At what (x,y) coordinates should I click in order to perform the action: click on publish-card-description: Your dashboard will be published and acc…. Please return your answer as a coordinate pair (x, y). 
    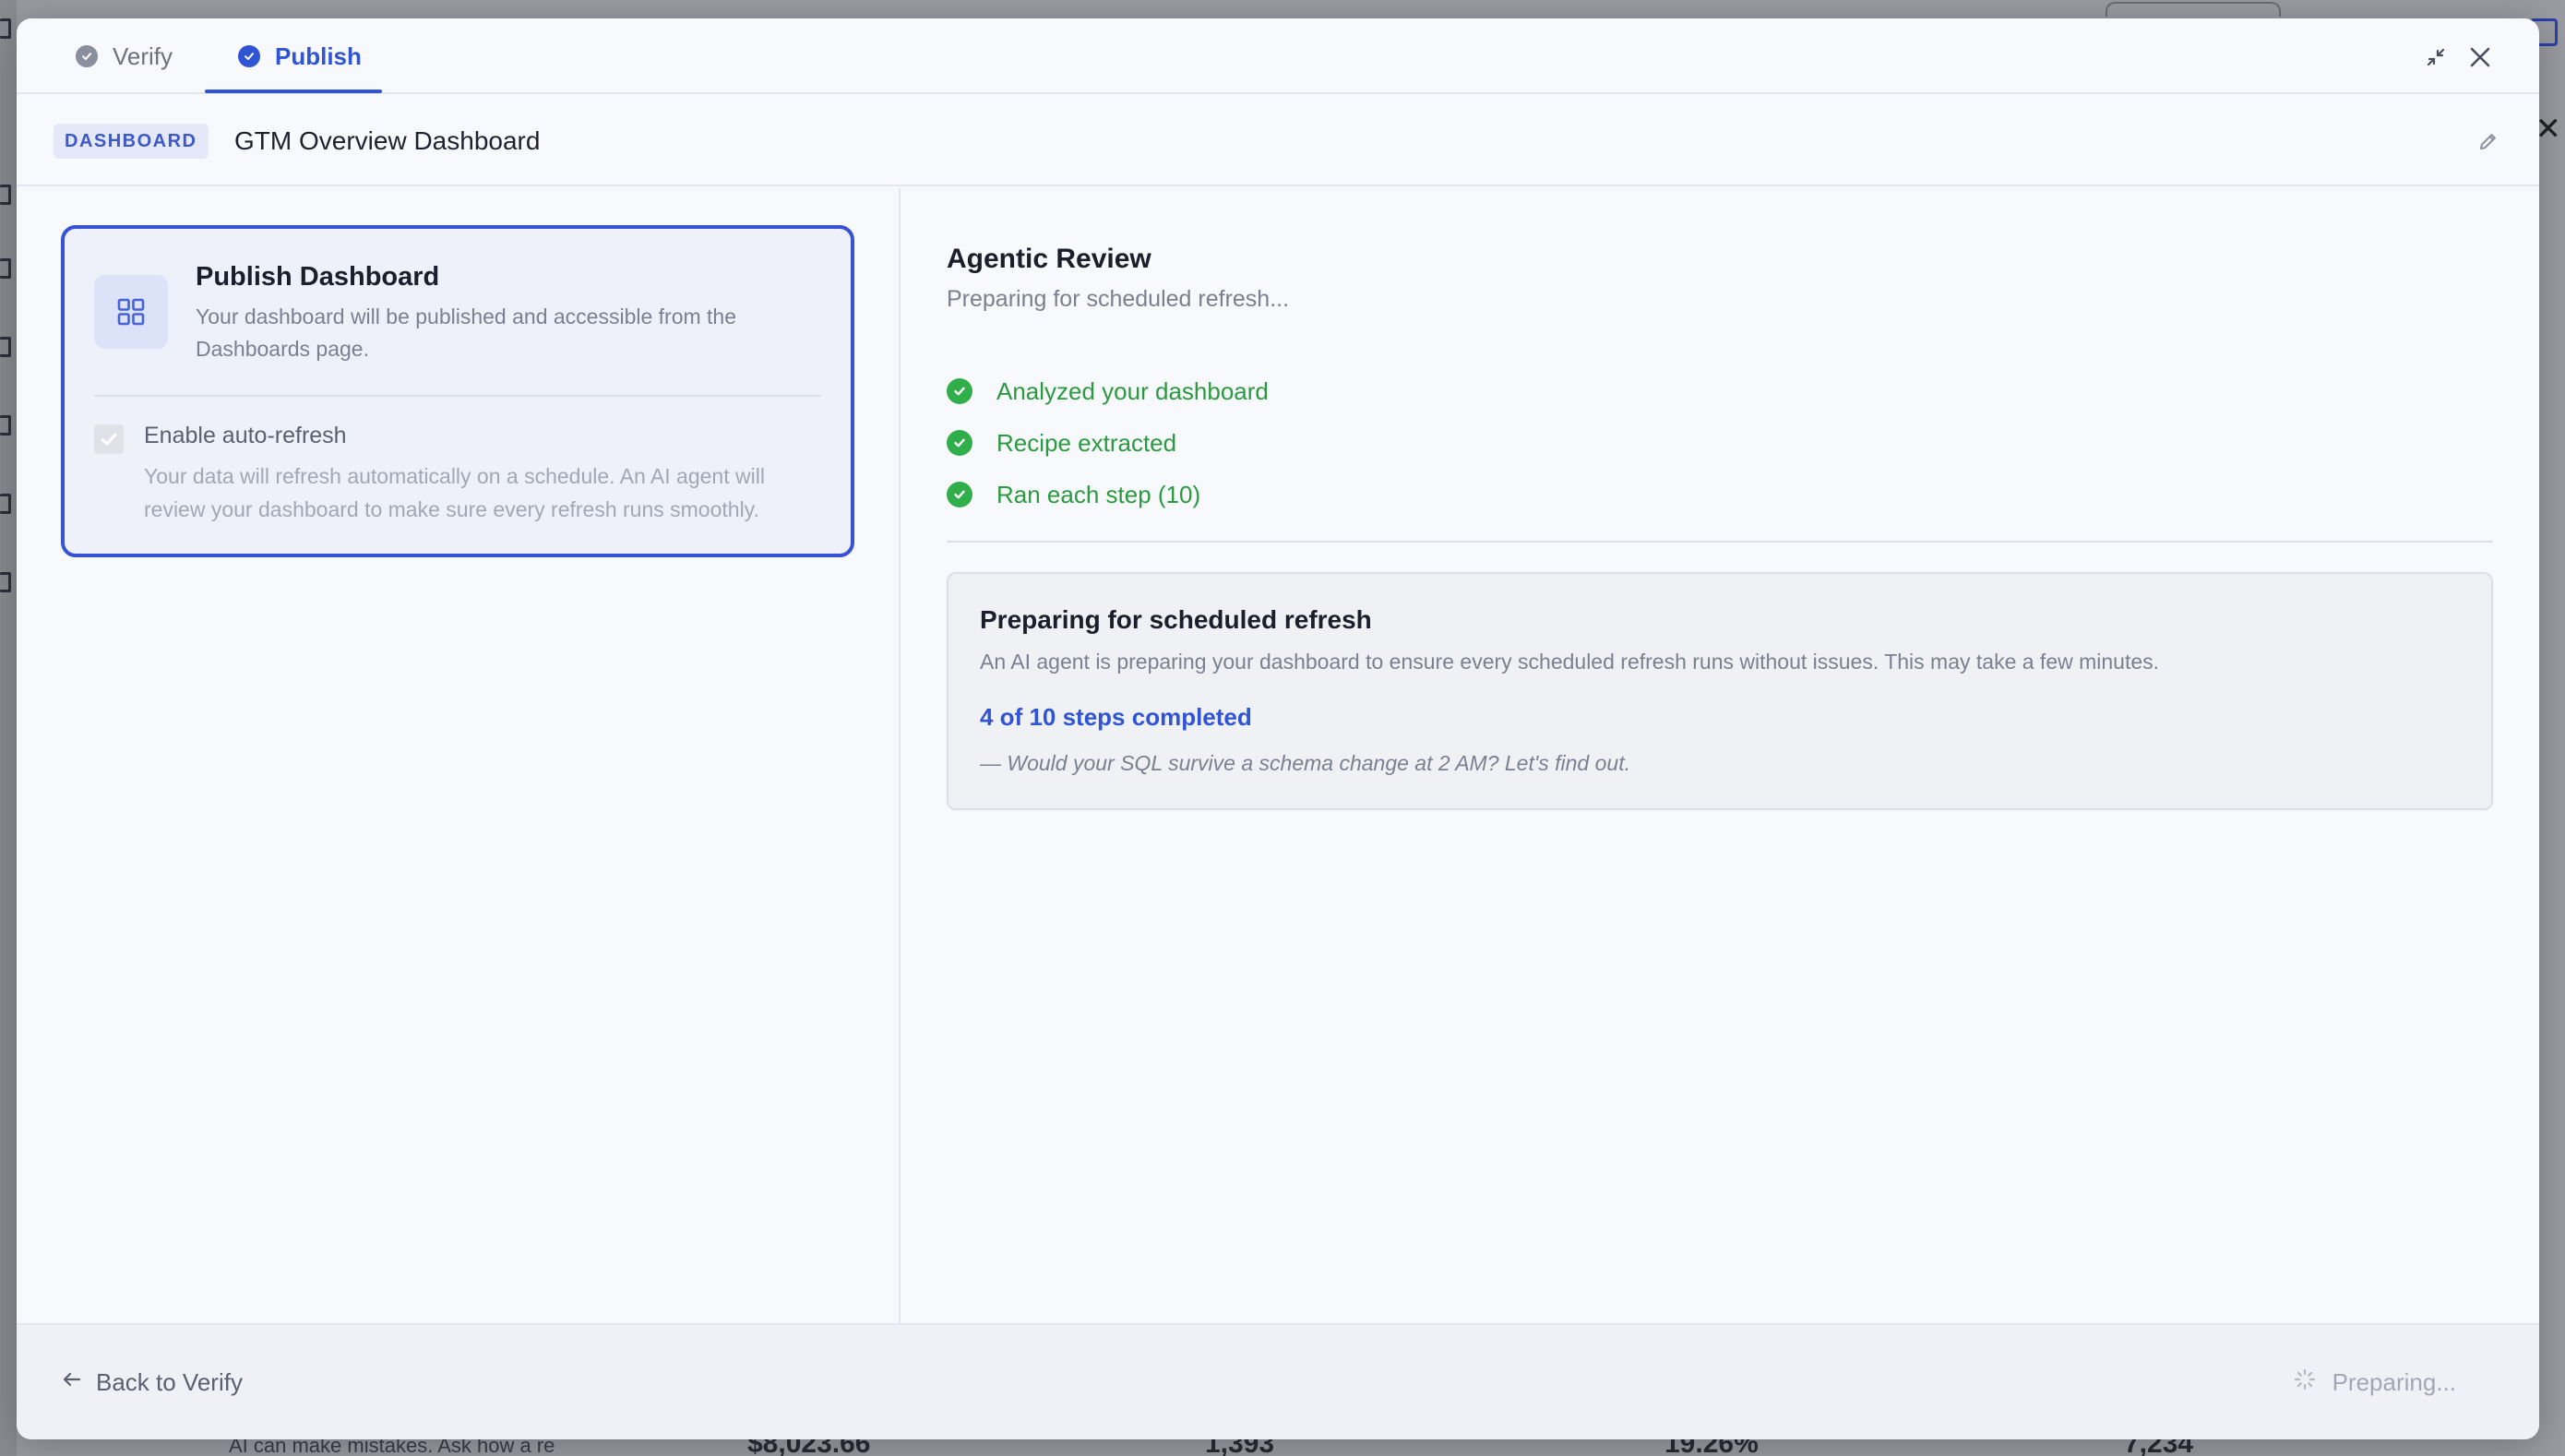
    Looking at the image, I should click on (466, 332).